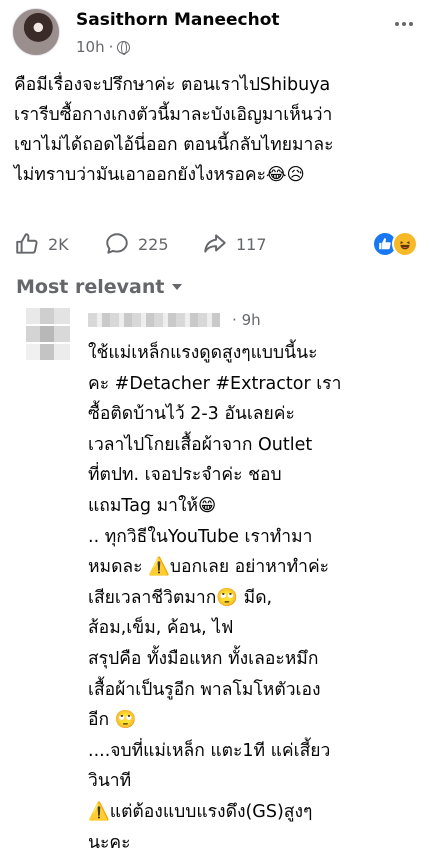  Describe the element at coordinates (109, 842) in the screenshot. I see `comment-line: นะคะ` at that location.